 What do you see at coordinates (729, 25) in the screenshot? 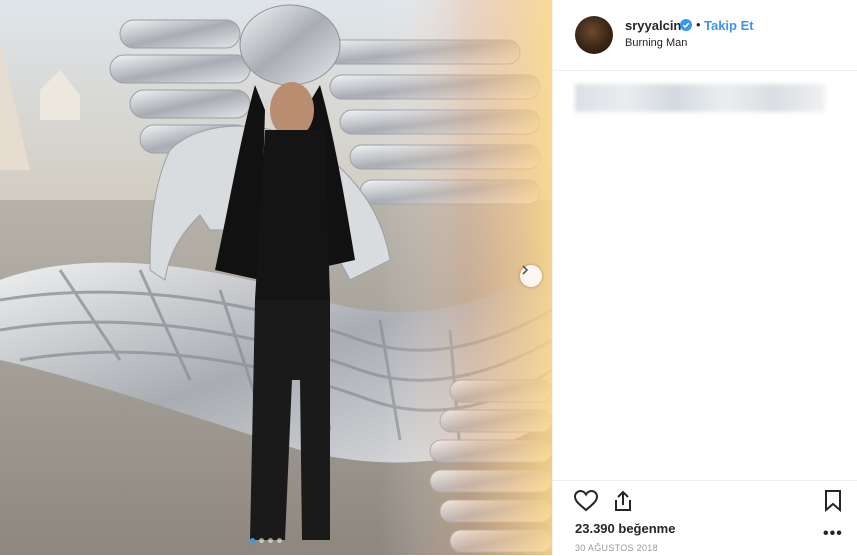
I see `follow-button: Takip Et` at bounding box center [729, 25].